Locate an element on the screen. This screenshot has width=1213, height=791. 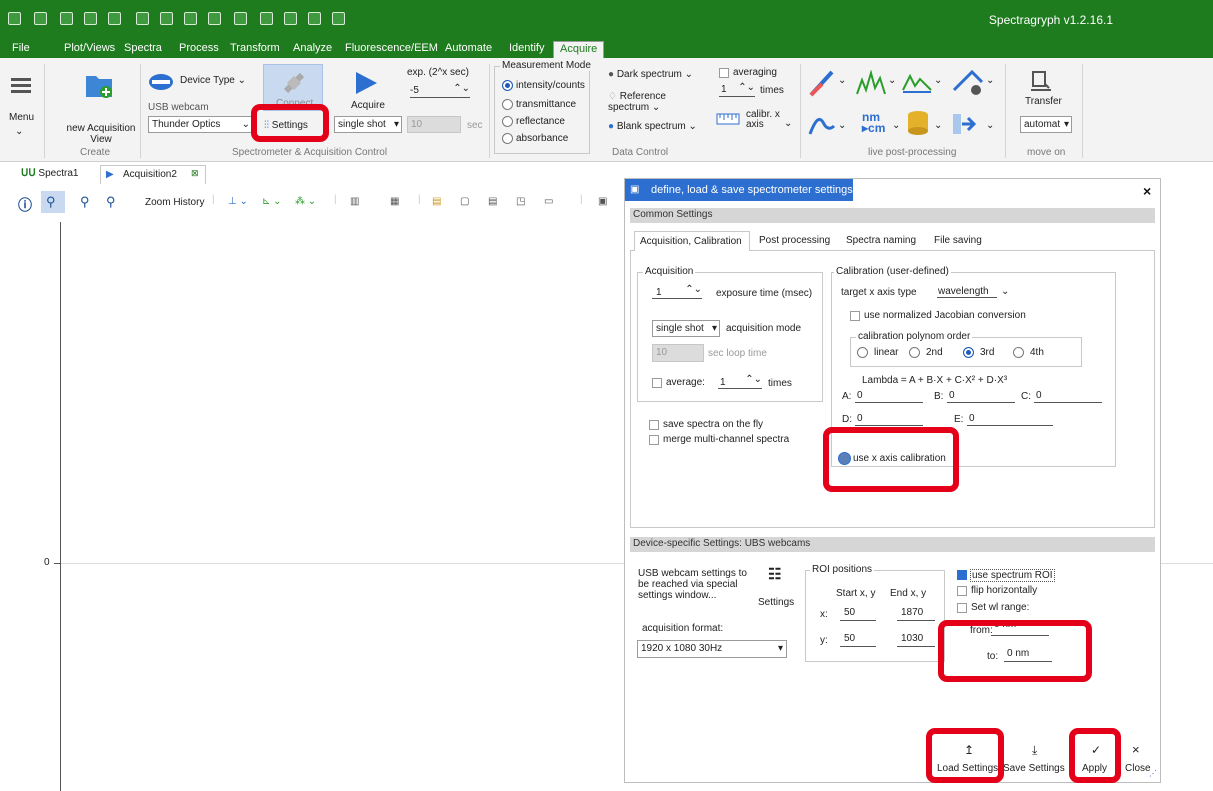
tools-icon is located at coordinates (968, 82).